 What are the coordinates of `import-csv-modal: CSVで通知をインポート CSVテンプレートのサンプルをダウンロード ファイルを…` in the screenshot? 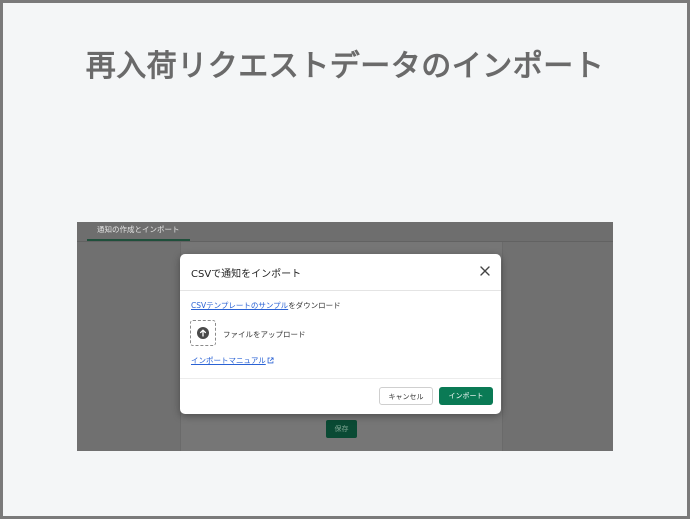 It's located at (340, 334).